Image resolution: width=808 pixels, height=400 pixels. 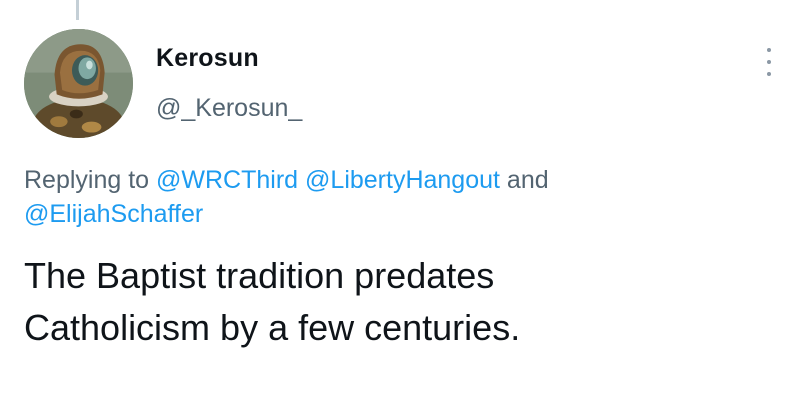 I want to click on replying-to-label: Replying to, so click(x=87, y=180).